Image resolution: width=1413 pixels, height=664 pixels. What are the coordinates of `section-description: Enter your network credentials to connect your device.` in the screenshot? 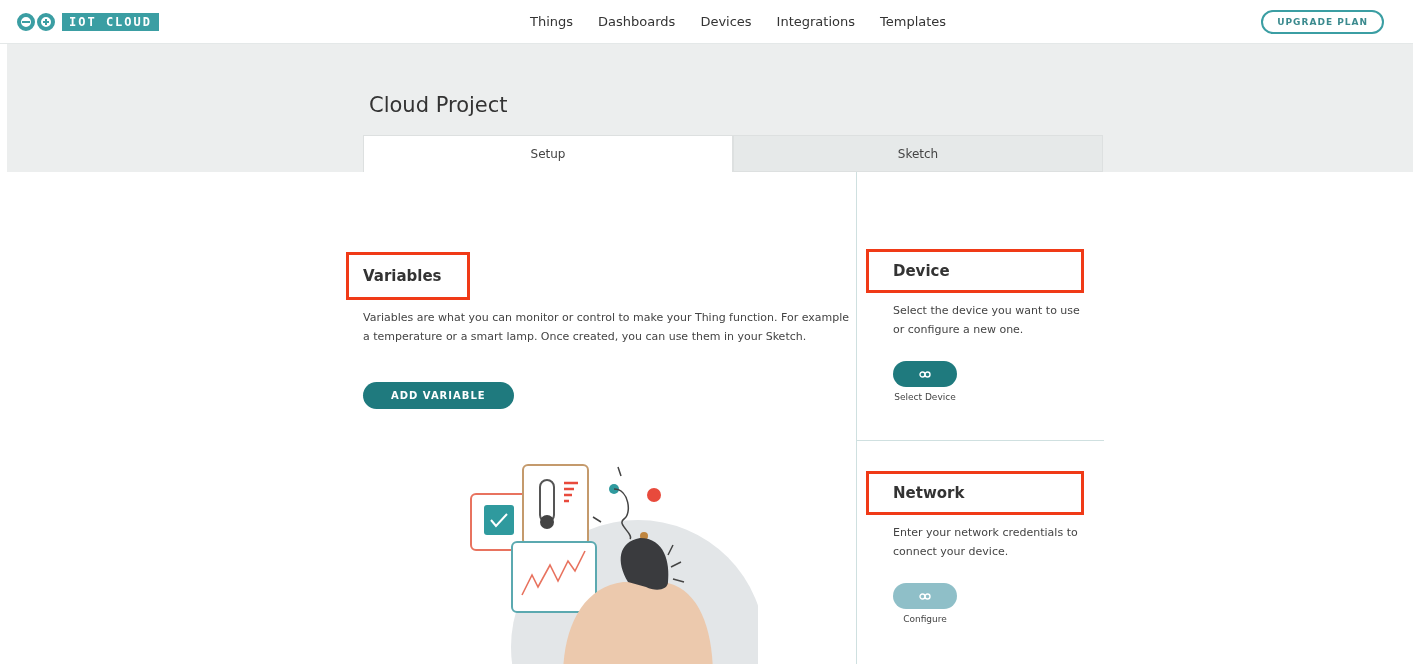 It's located at (986, 542).